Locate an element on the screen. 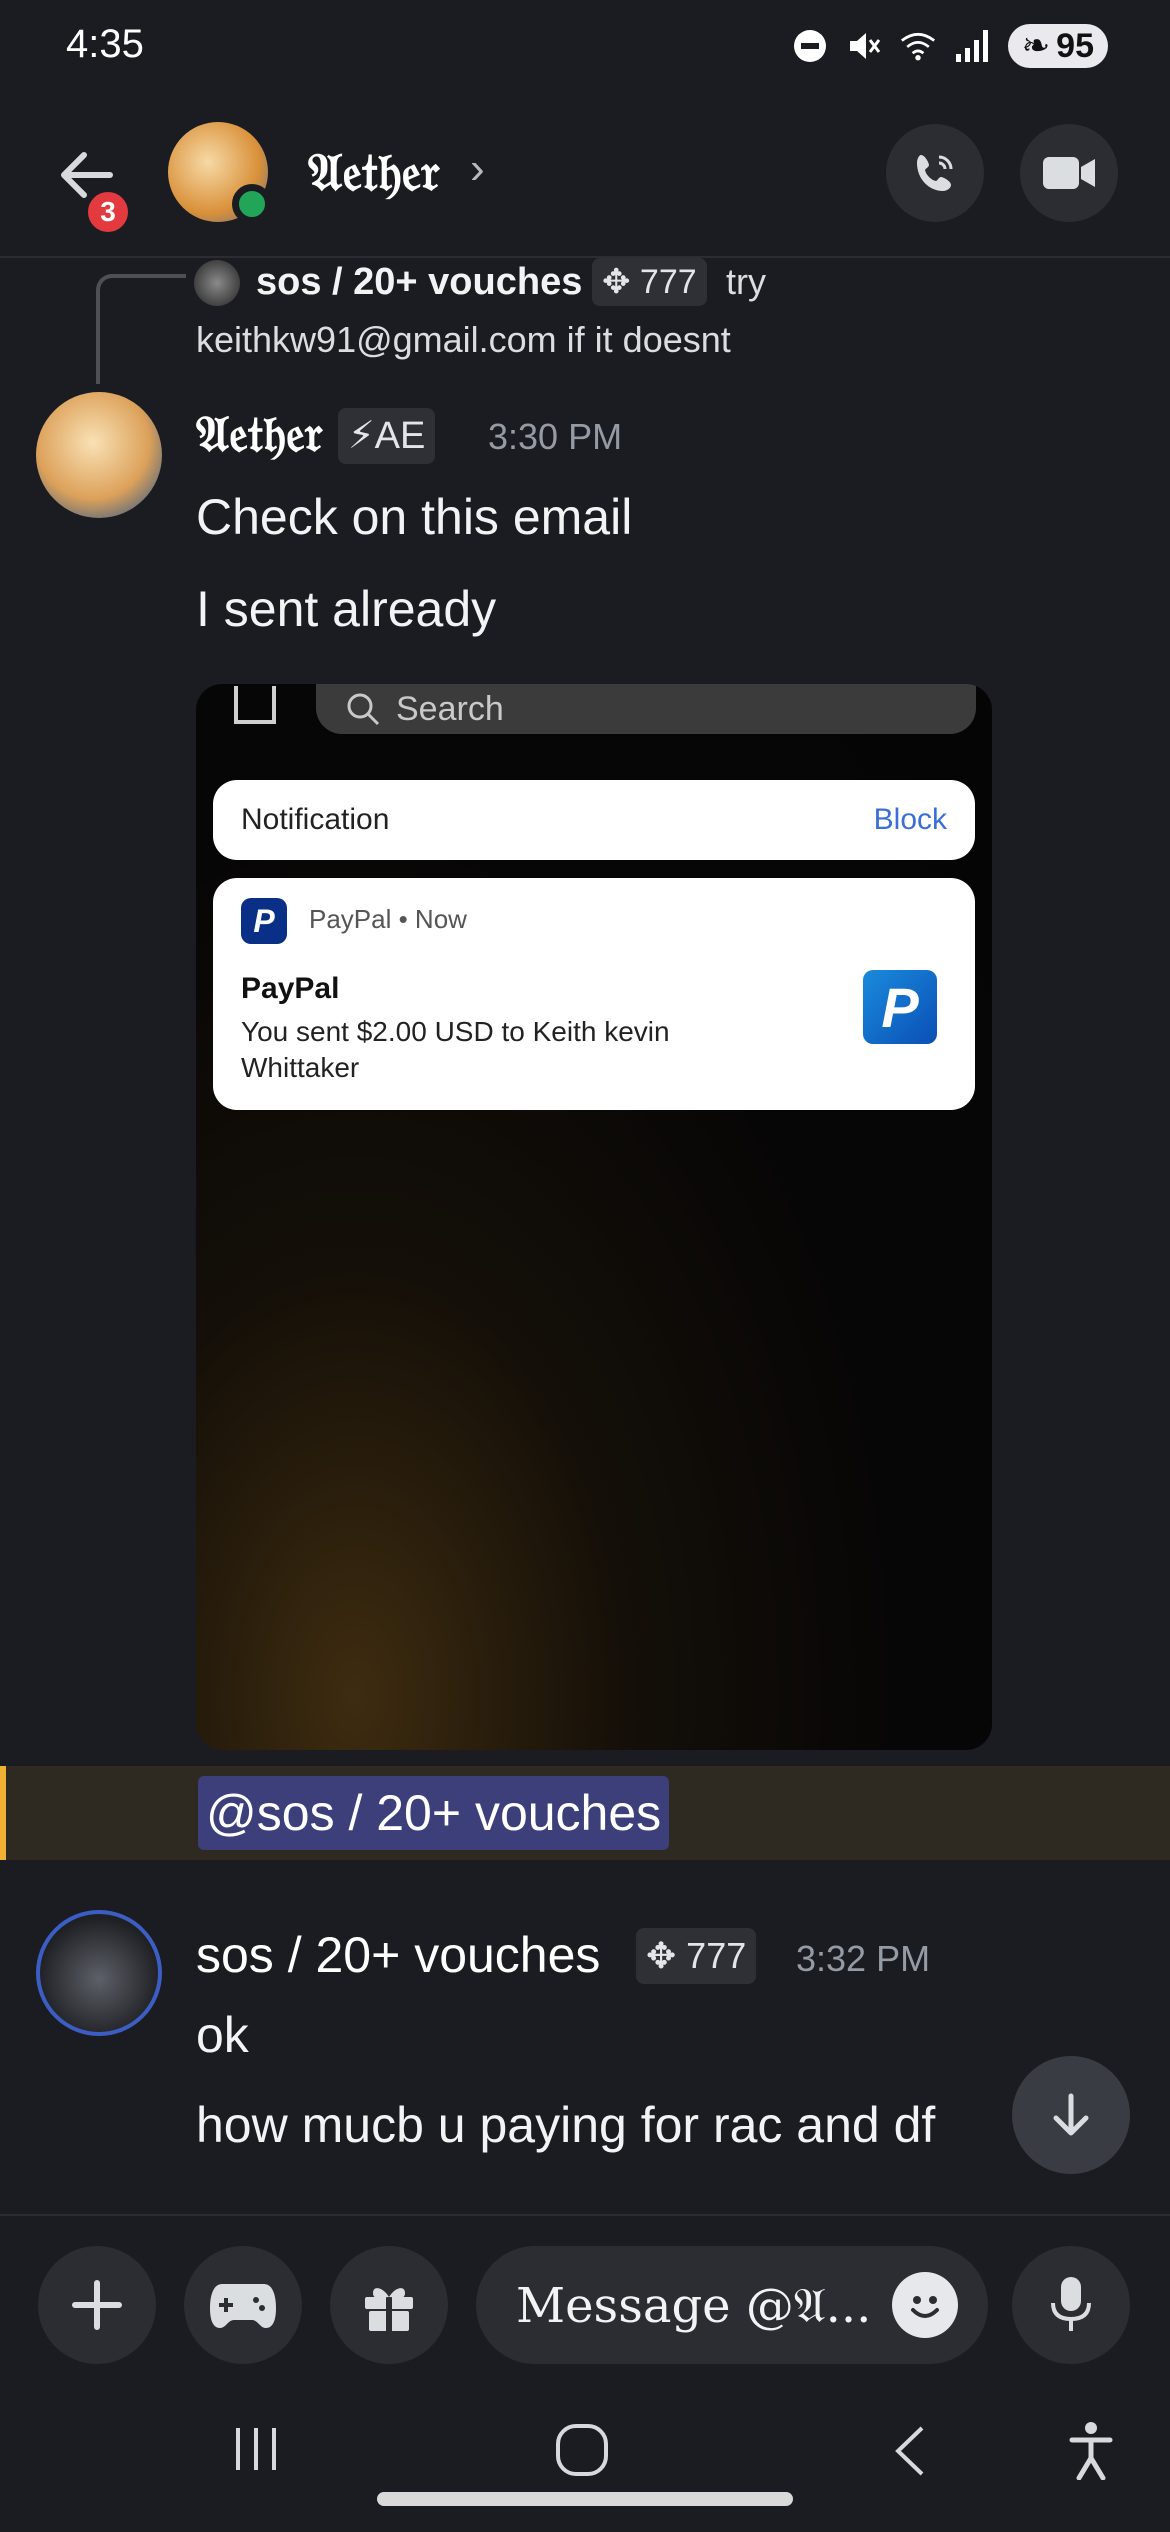  video-call-button is located at coordinates (1069, 173).